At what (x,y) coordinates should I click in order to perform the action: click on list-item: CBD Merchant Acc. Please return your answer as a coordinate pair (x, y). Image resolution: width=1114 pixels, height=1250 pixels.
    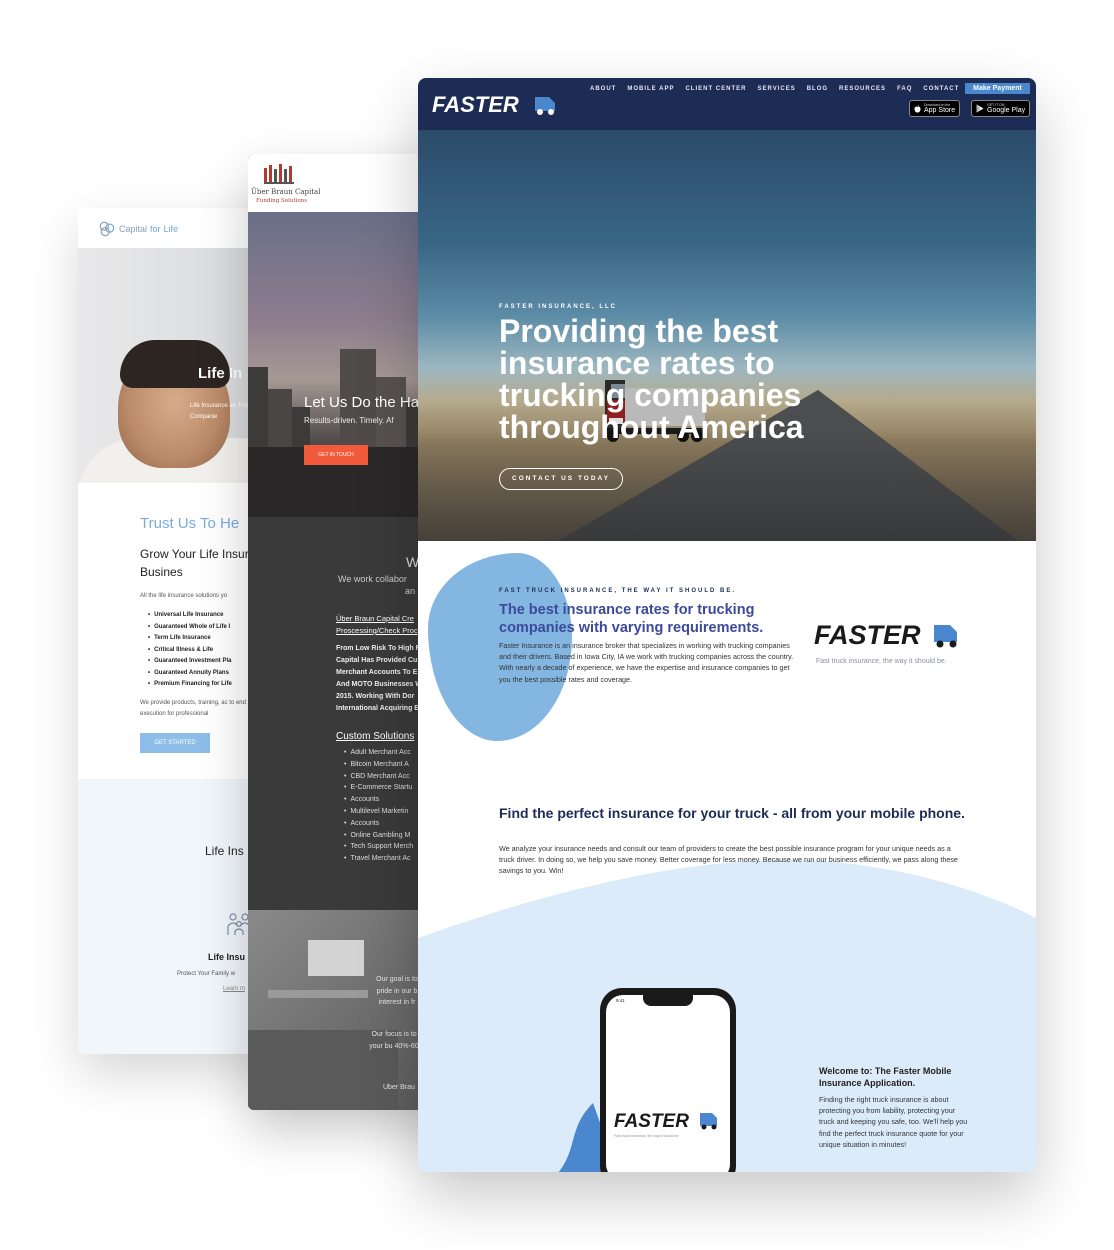
    Looking at the image, I should click on (378, 777).